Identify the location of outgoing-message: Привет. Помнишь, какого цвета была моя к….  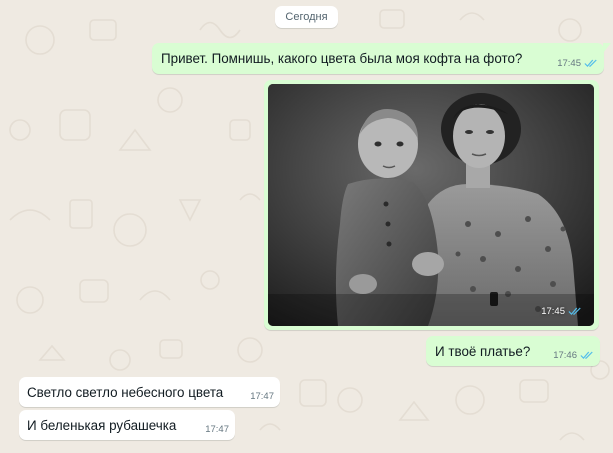
(381, 58).